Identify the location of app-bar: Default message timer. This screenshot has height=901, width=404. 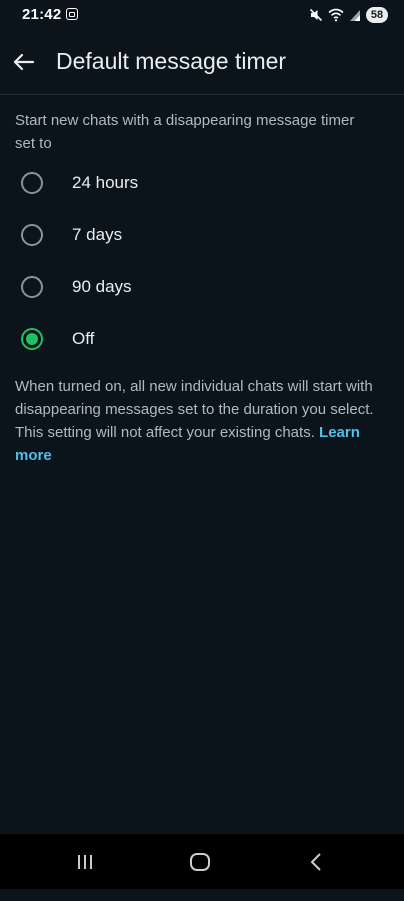
(202, 62).